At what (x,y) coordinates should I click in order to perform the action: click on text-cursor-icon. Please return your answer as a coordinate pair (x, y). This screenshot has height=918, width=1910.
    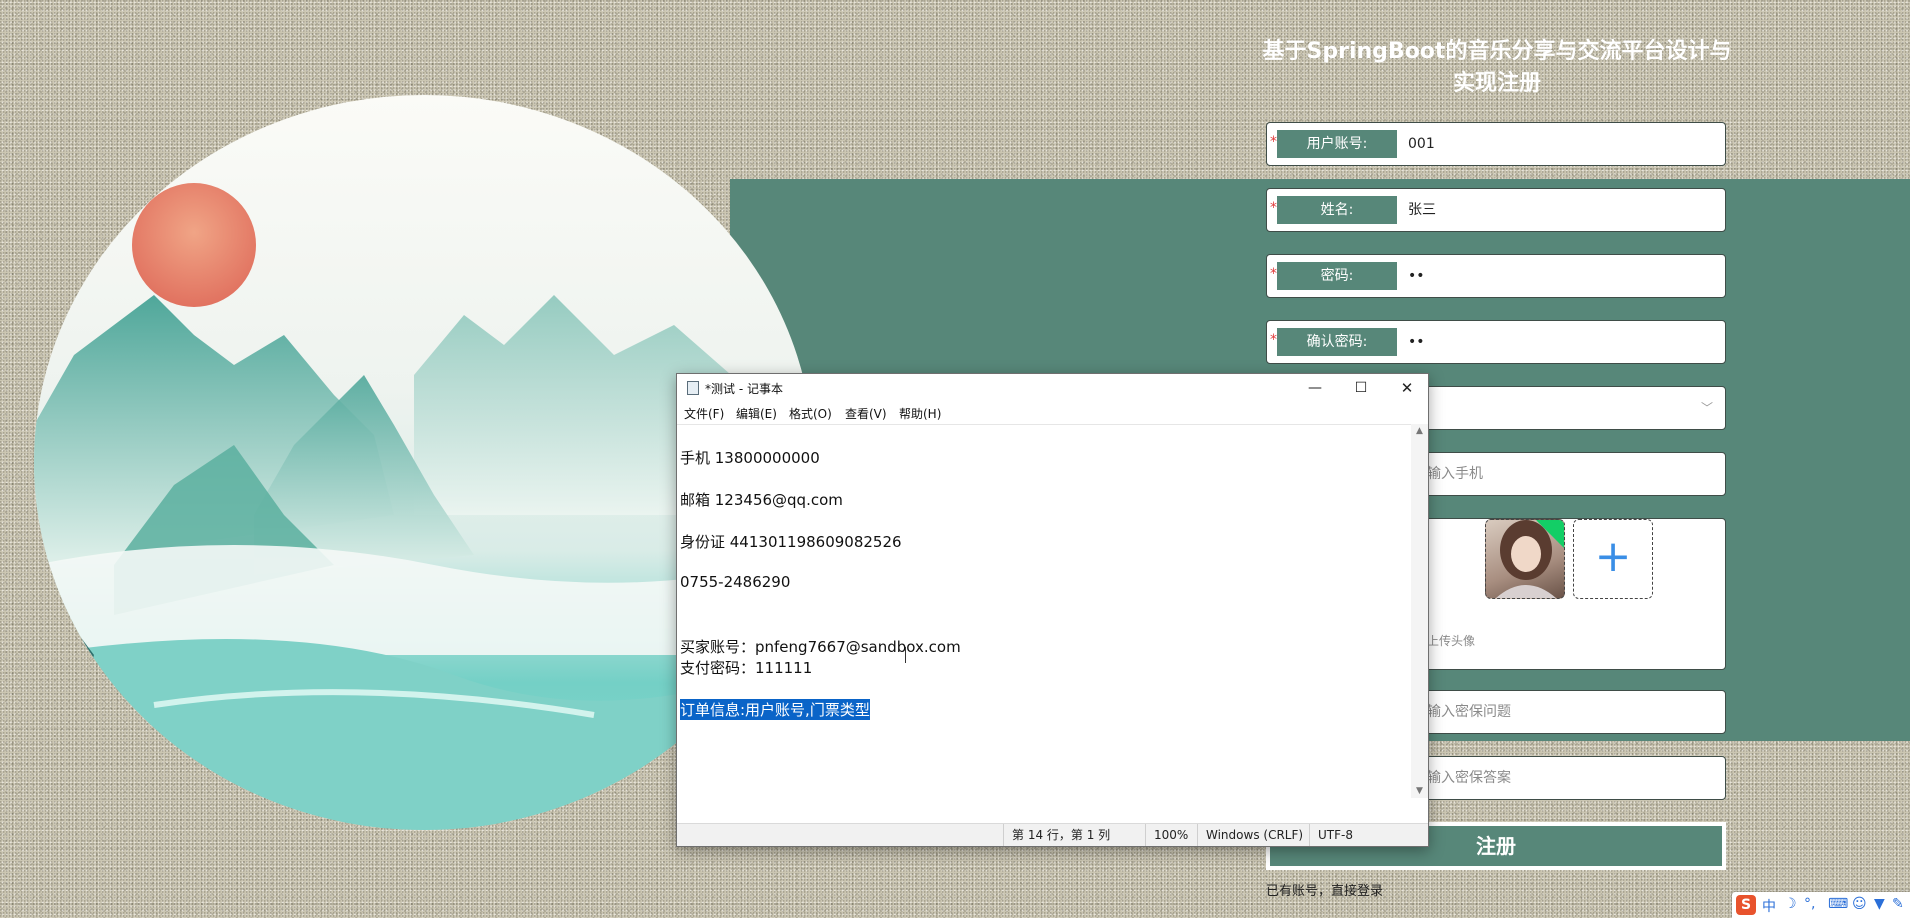
    Looking at the image, I should click on (905, 655).